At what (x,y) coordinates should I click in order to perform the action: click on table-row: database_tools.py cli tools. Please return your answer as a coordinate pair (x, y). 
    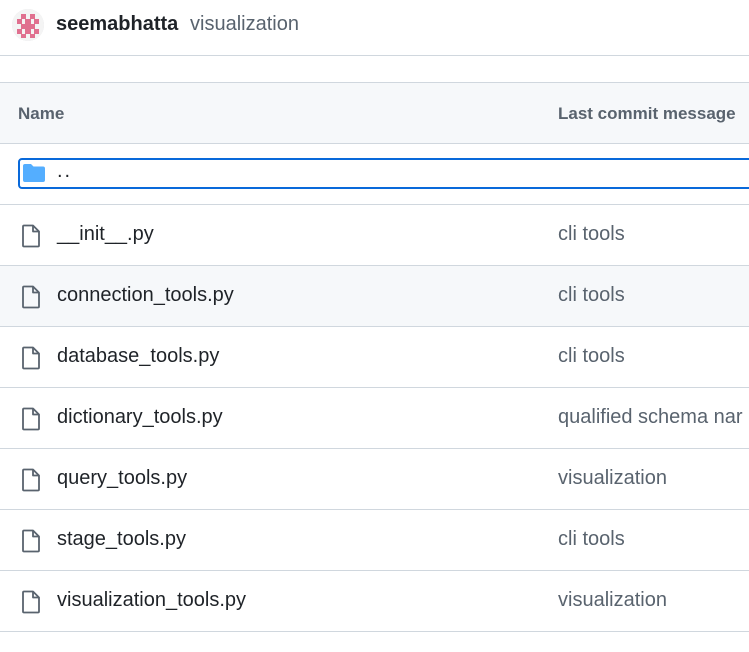
    Looking at the image, I should click on (374, 357).